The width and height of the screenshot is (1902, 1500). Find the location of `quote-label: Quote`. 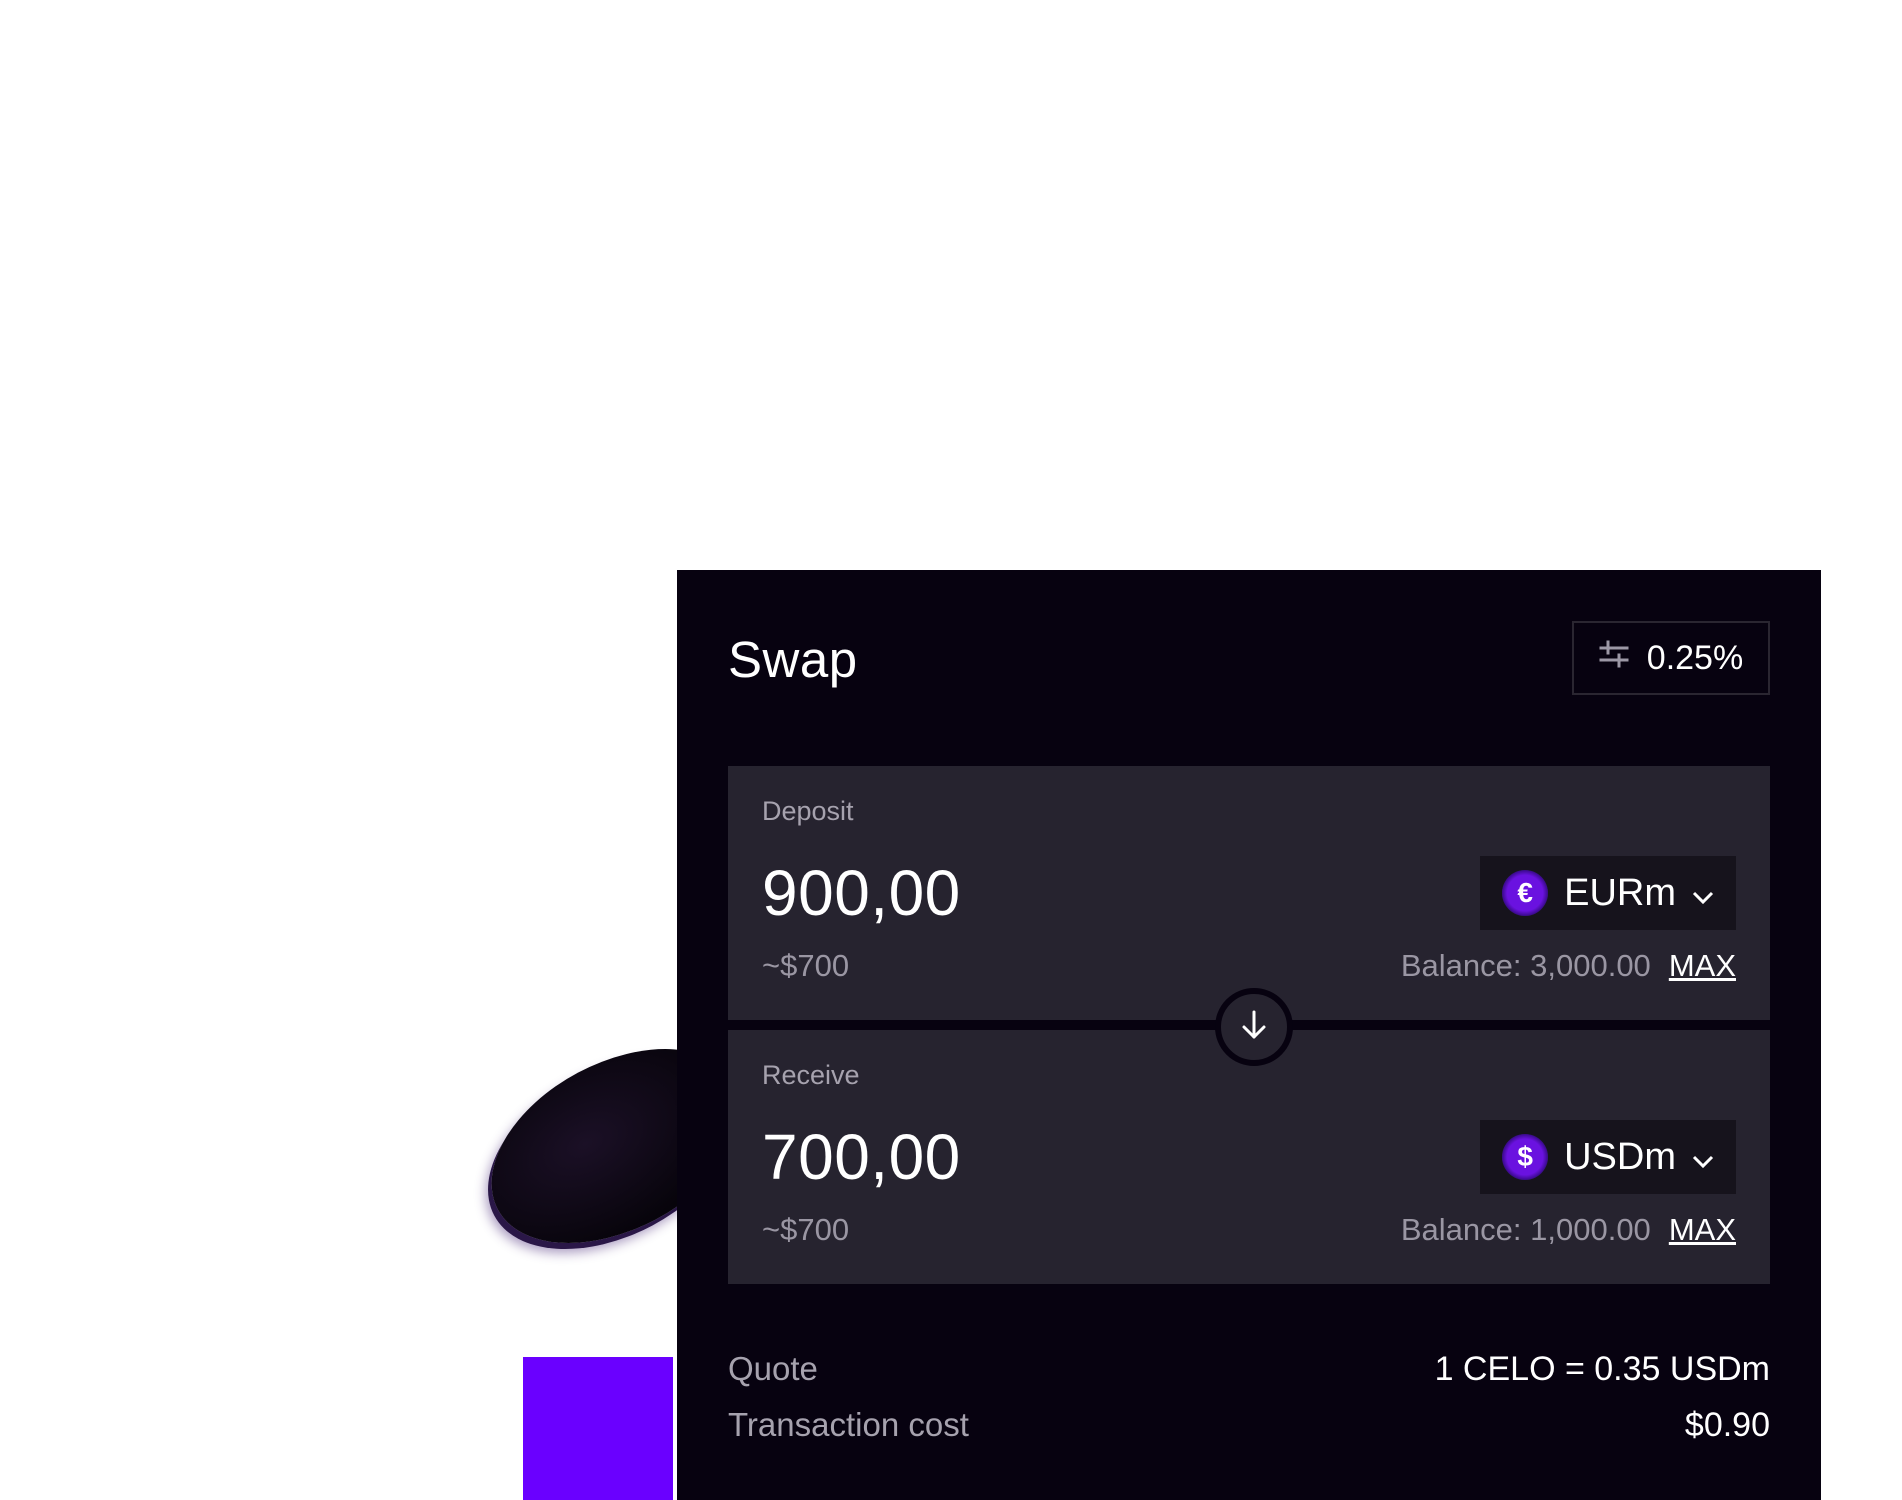

quote-label: Quote is located at coordinates (773, 1368).